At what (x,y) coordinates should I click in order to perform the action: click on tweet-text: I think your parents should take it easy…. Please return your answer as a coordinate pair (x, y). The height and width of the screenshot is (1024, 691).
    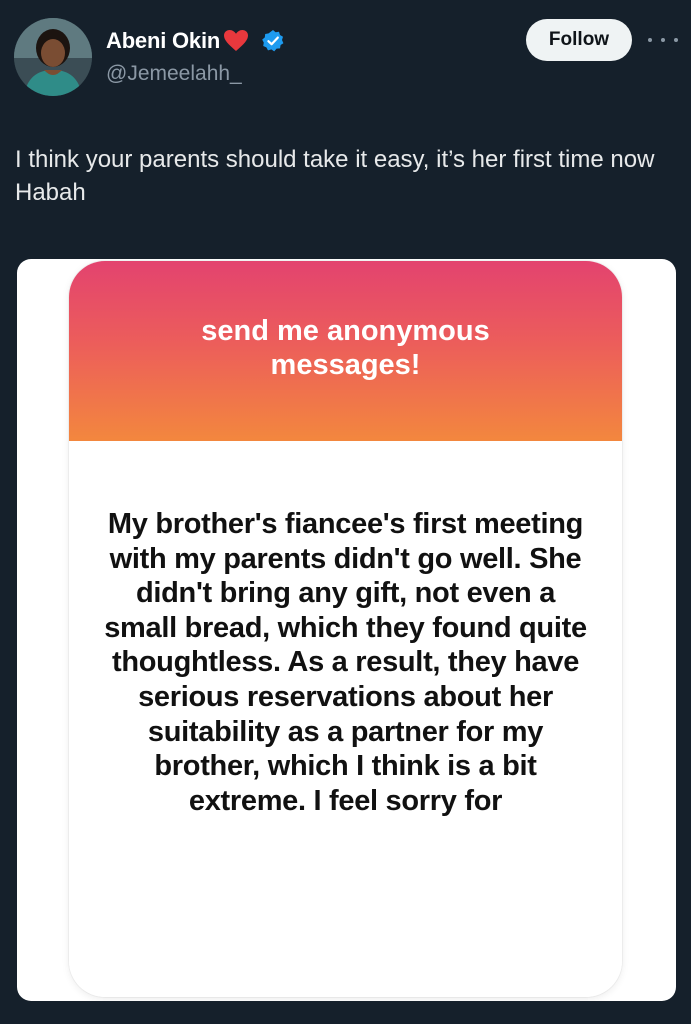
    Looking at the image, I should click on (335, 176).